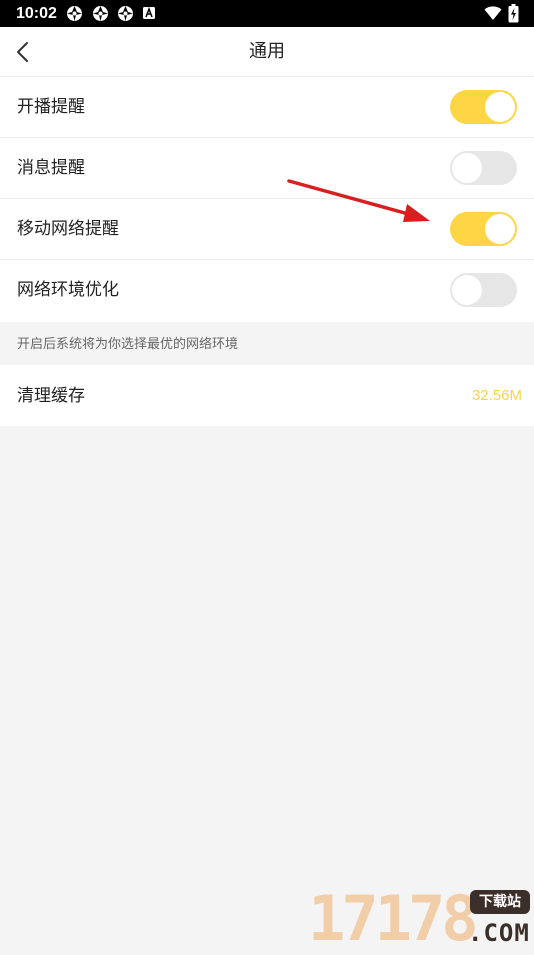 This screenshot has height=955, width=534. What do you see at coordinates (393, 918) in the screenshot?
I see `watermark-digits: 17178` at bounding box center [393, 918].